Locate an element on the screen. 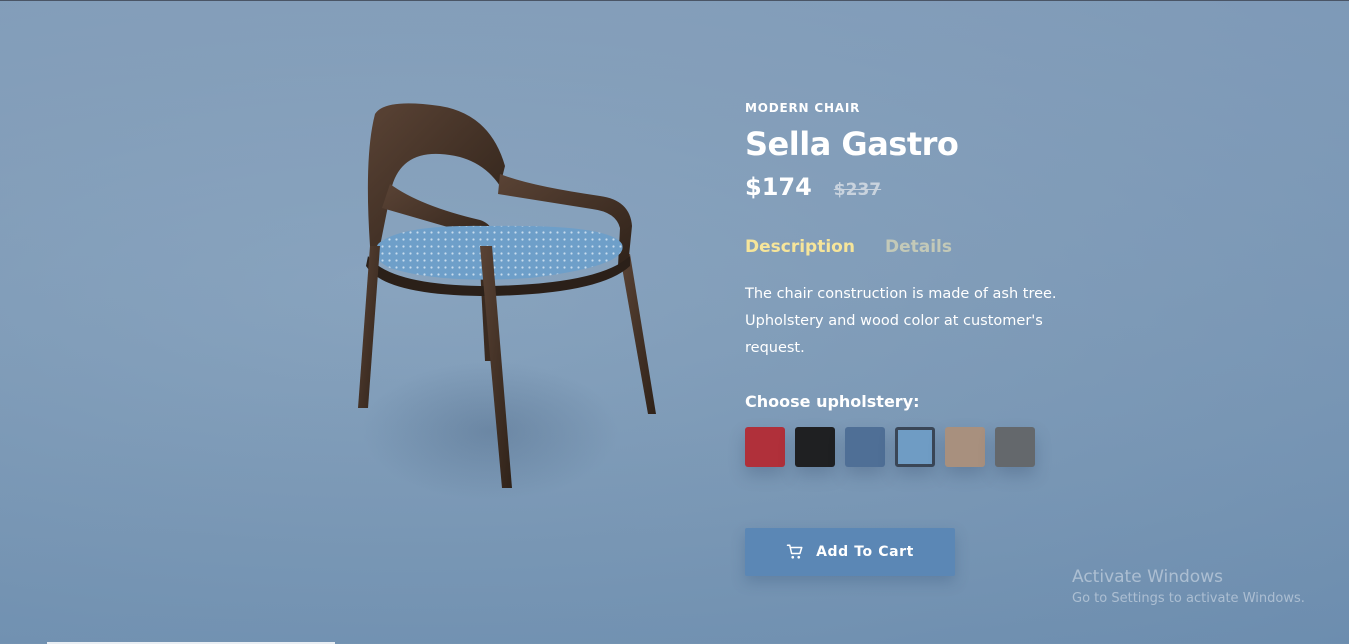 The width and height of the screenshot is (1349, 644). swatch-grey is located at coordinates (1015, 447).